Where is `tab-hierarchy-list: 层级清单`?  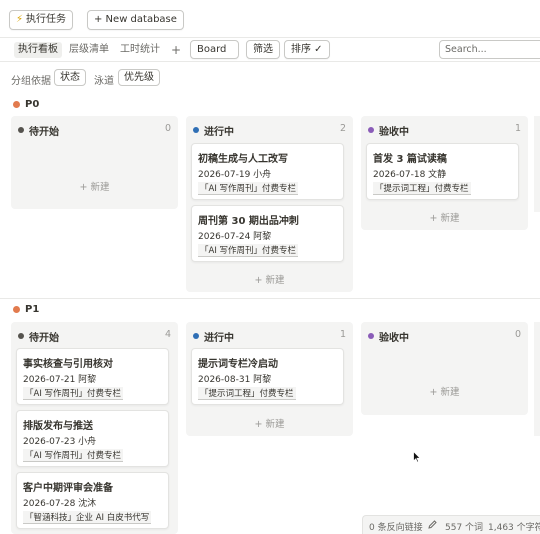
tab-hierarchy-list: 层级清单 is located at coordinates (89, 50).